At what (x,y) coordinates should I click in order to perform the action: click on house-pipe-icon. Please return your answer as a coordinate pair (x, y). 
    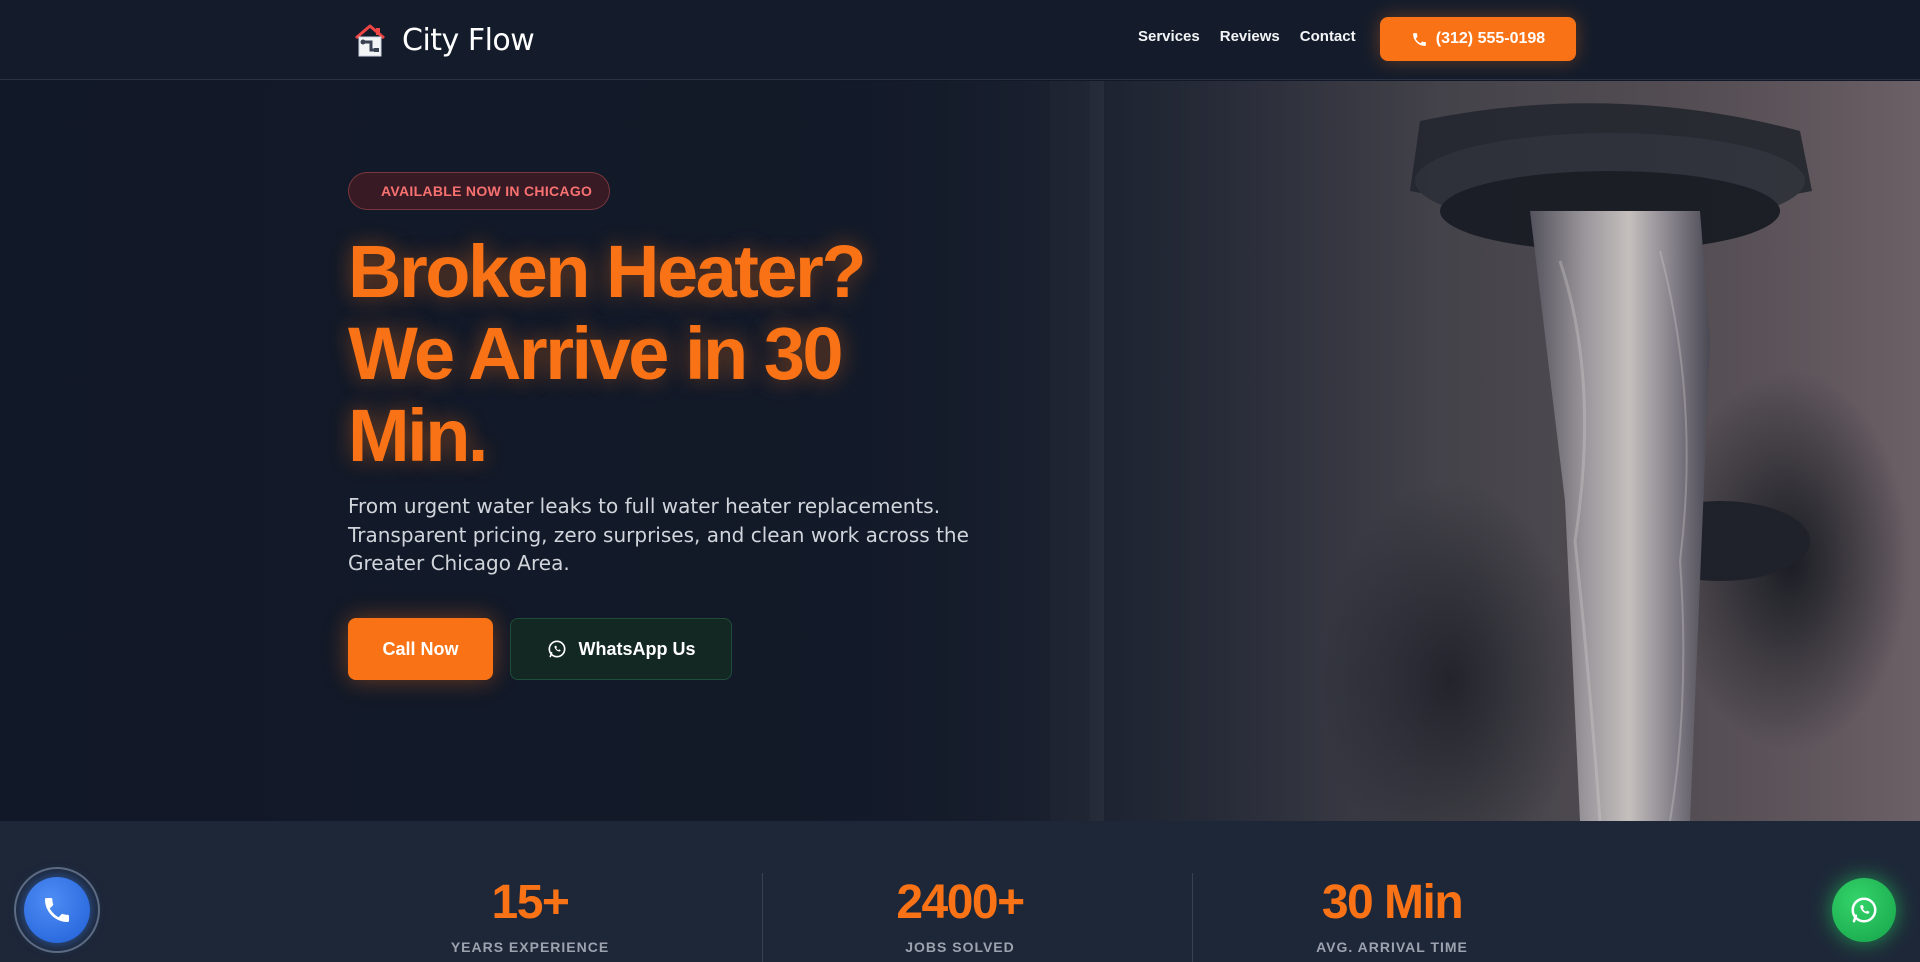
    Looking at the image, I should click on (370, 40).